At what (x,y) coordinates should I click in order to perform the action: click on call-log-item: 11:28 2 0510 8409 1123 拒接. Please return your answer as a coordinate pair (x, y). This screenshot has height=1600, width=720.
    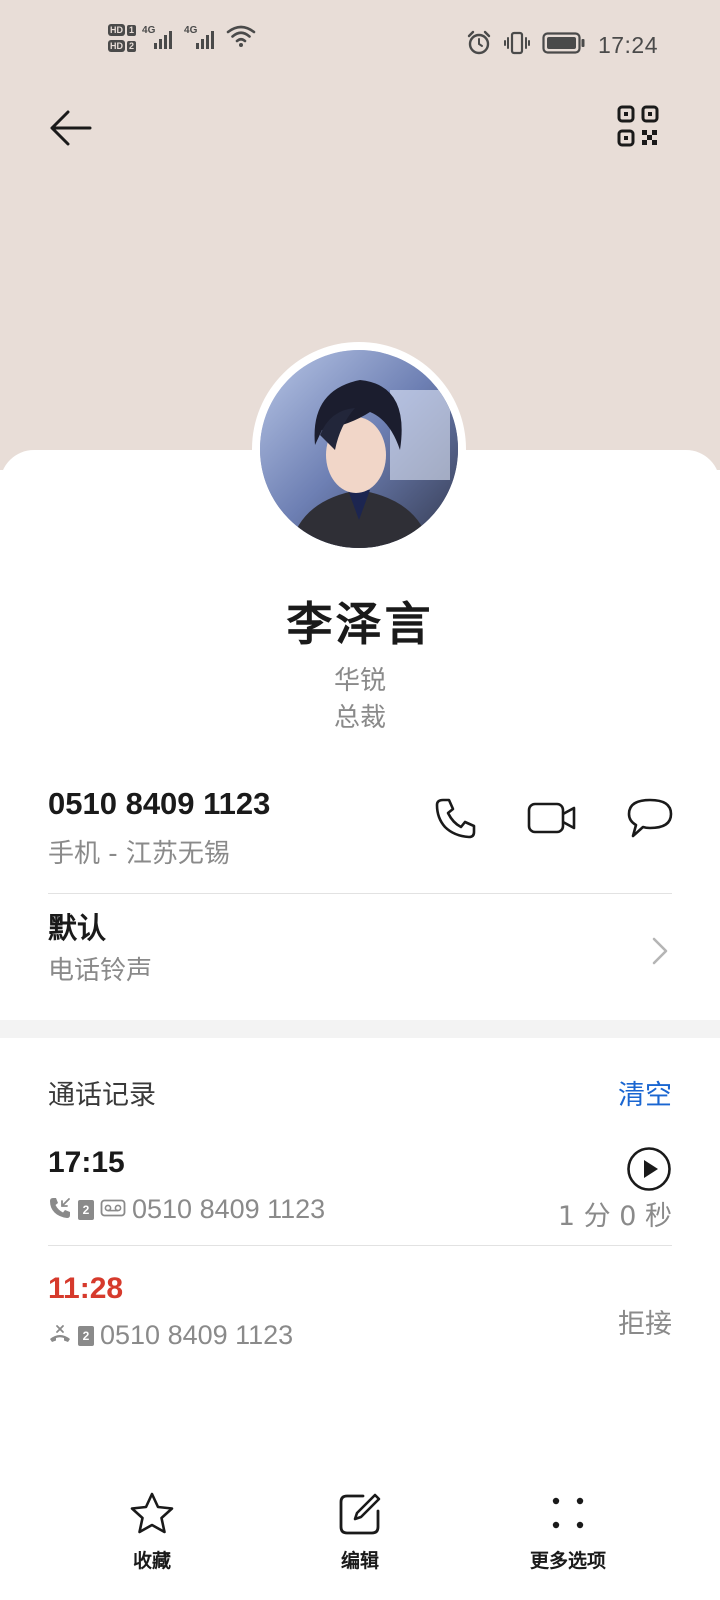
    Looking at the image, I should click on (360, 1322).